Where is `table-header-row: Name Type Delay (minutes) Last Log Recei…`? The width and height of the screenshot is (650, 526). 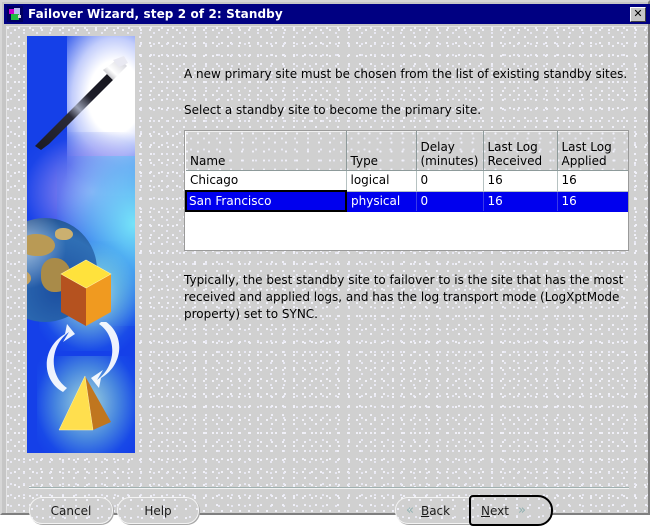
table-header-row: Name Type Delay (minutes) Last Log Recei… is located at coordinates (407, 151).